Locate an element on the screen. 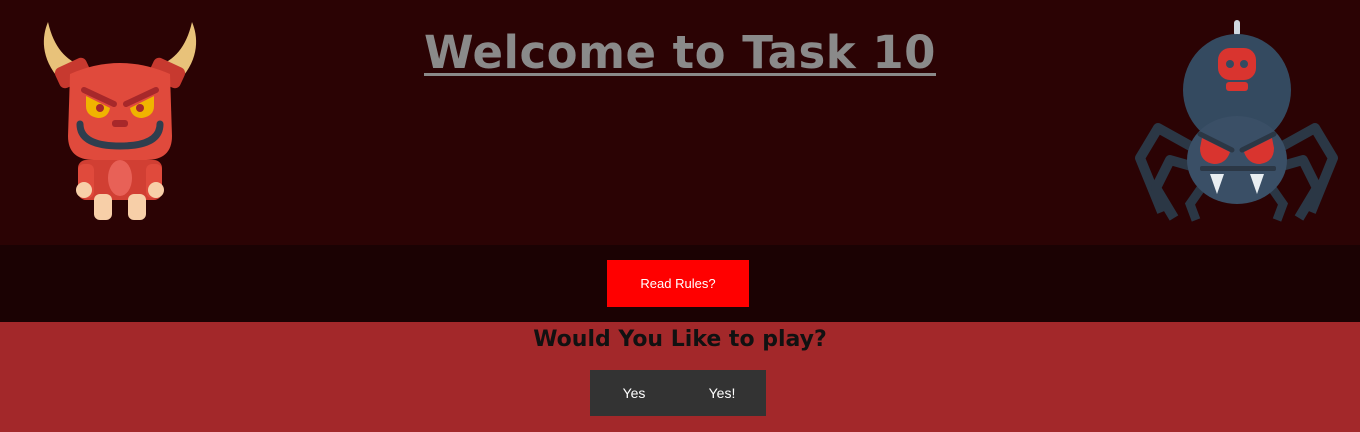  yes-exclaim-button: Yes! is located at coordinates (722, 393).